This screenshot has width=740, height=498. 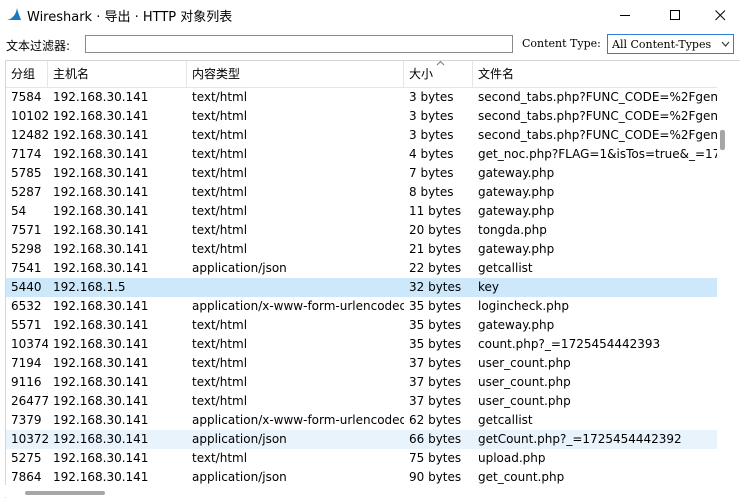 I want to click on text-filter-label: 文本过滤器:, so click(x=38, y=46).